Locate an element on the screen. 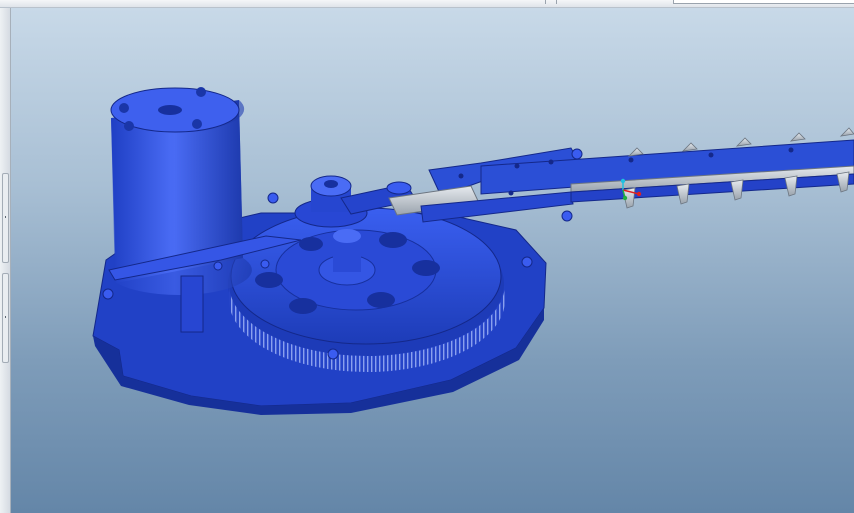  gear-wheel is located at coordinates (366, 289).